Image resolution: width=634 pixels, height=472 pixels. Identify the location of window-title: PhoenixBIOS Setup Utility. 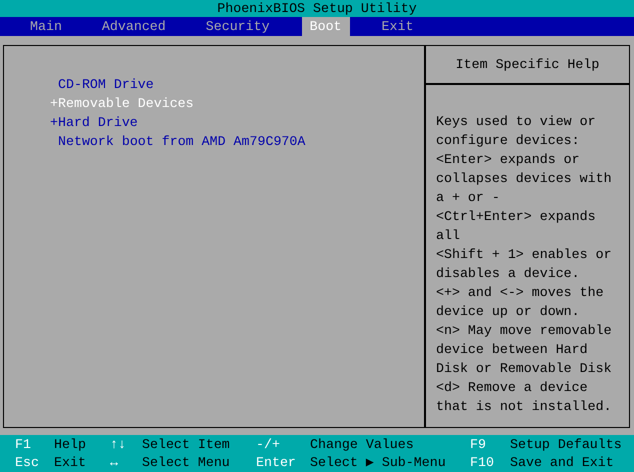
(317, 8).